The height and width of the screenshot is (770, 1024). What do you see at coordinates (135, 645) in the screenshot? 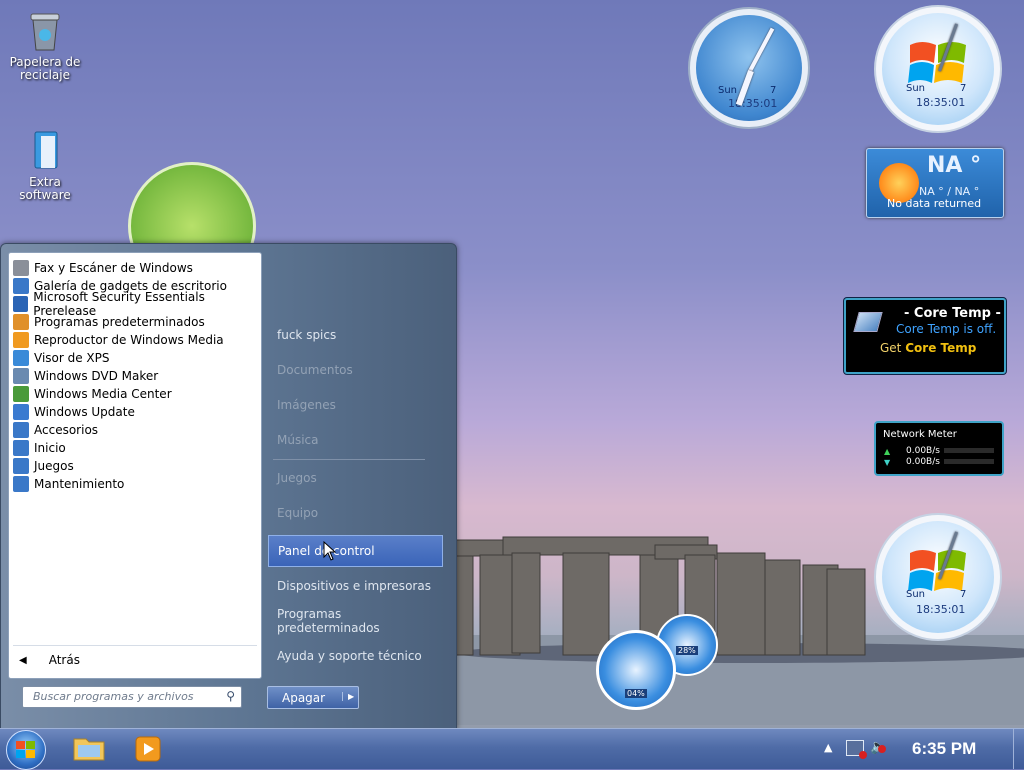
I see `divider` at bounding box center [135, 645].